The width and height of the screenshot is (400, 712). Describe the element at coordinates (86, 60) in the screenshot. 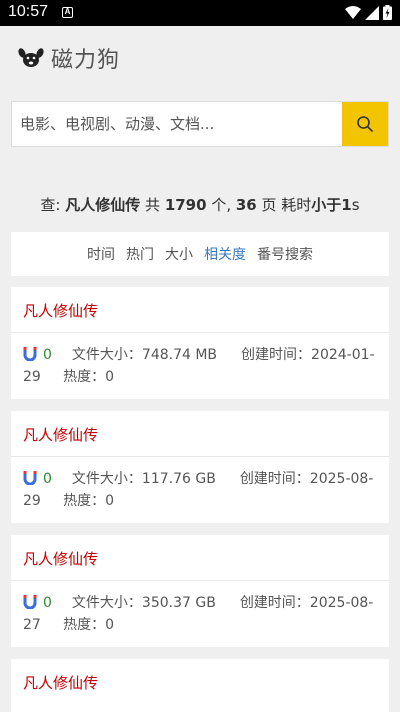

I see `app-title: 磁力狗` at that location.